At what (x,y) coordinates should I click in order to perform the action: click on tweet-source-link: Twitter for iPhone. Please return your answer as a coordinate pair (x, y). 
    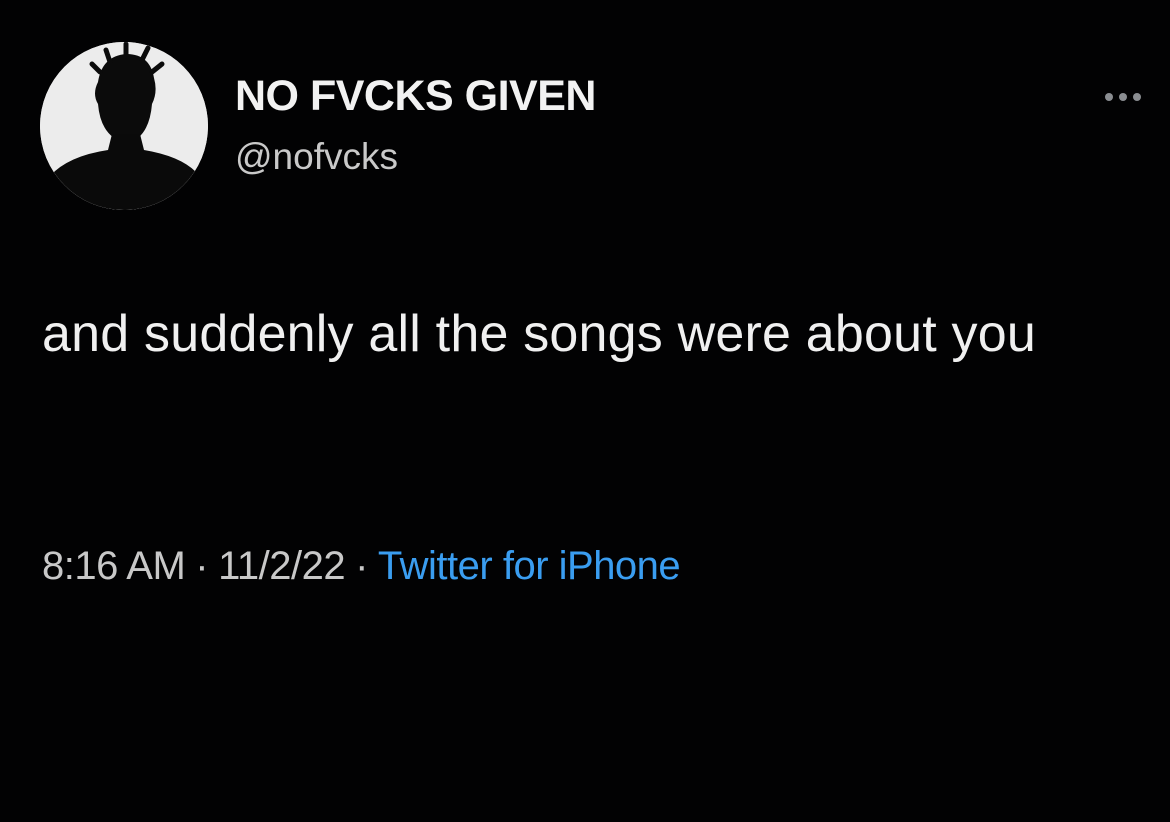
    Looking at the image, I should click on (529, 566).